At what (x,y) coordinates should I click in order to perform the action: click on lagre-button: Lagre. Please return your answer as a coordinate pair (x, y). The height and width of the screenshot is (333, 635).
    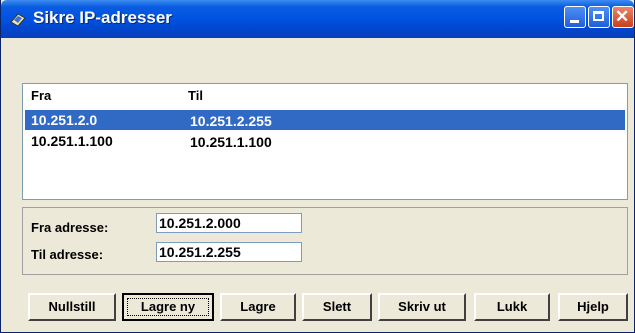
    Looking at the image, I should click on (258, 307).